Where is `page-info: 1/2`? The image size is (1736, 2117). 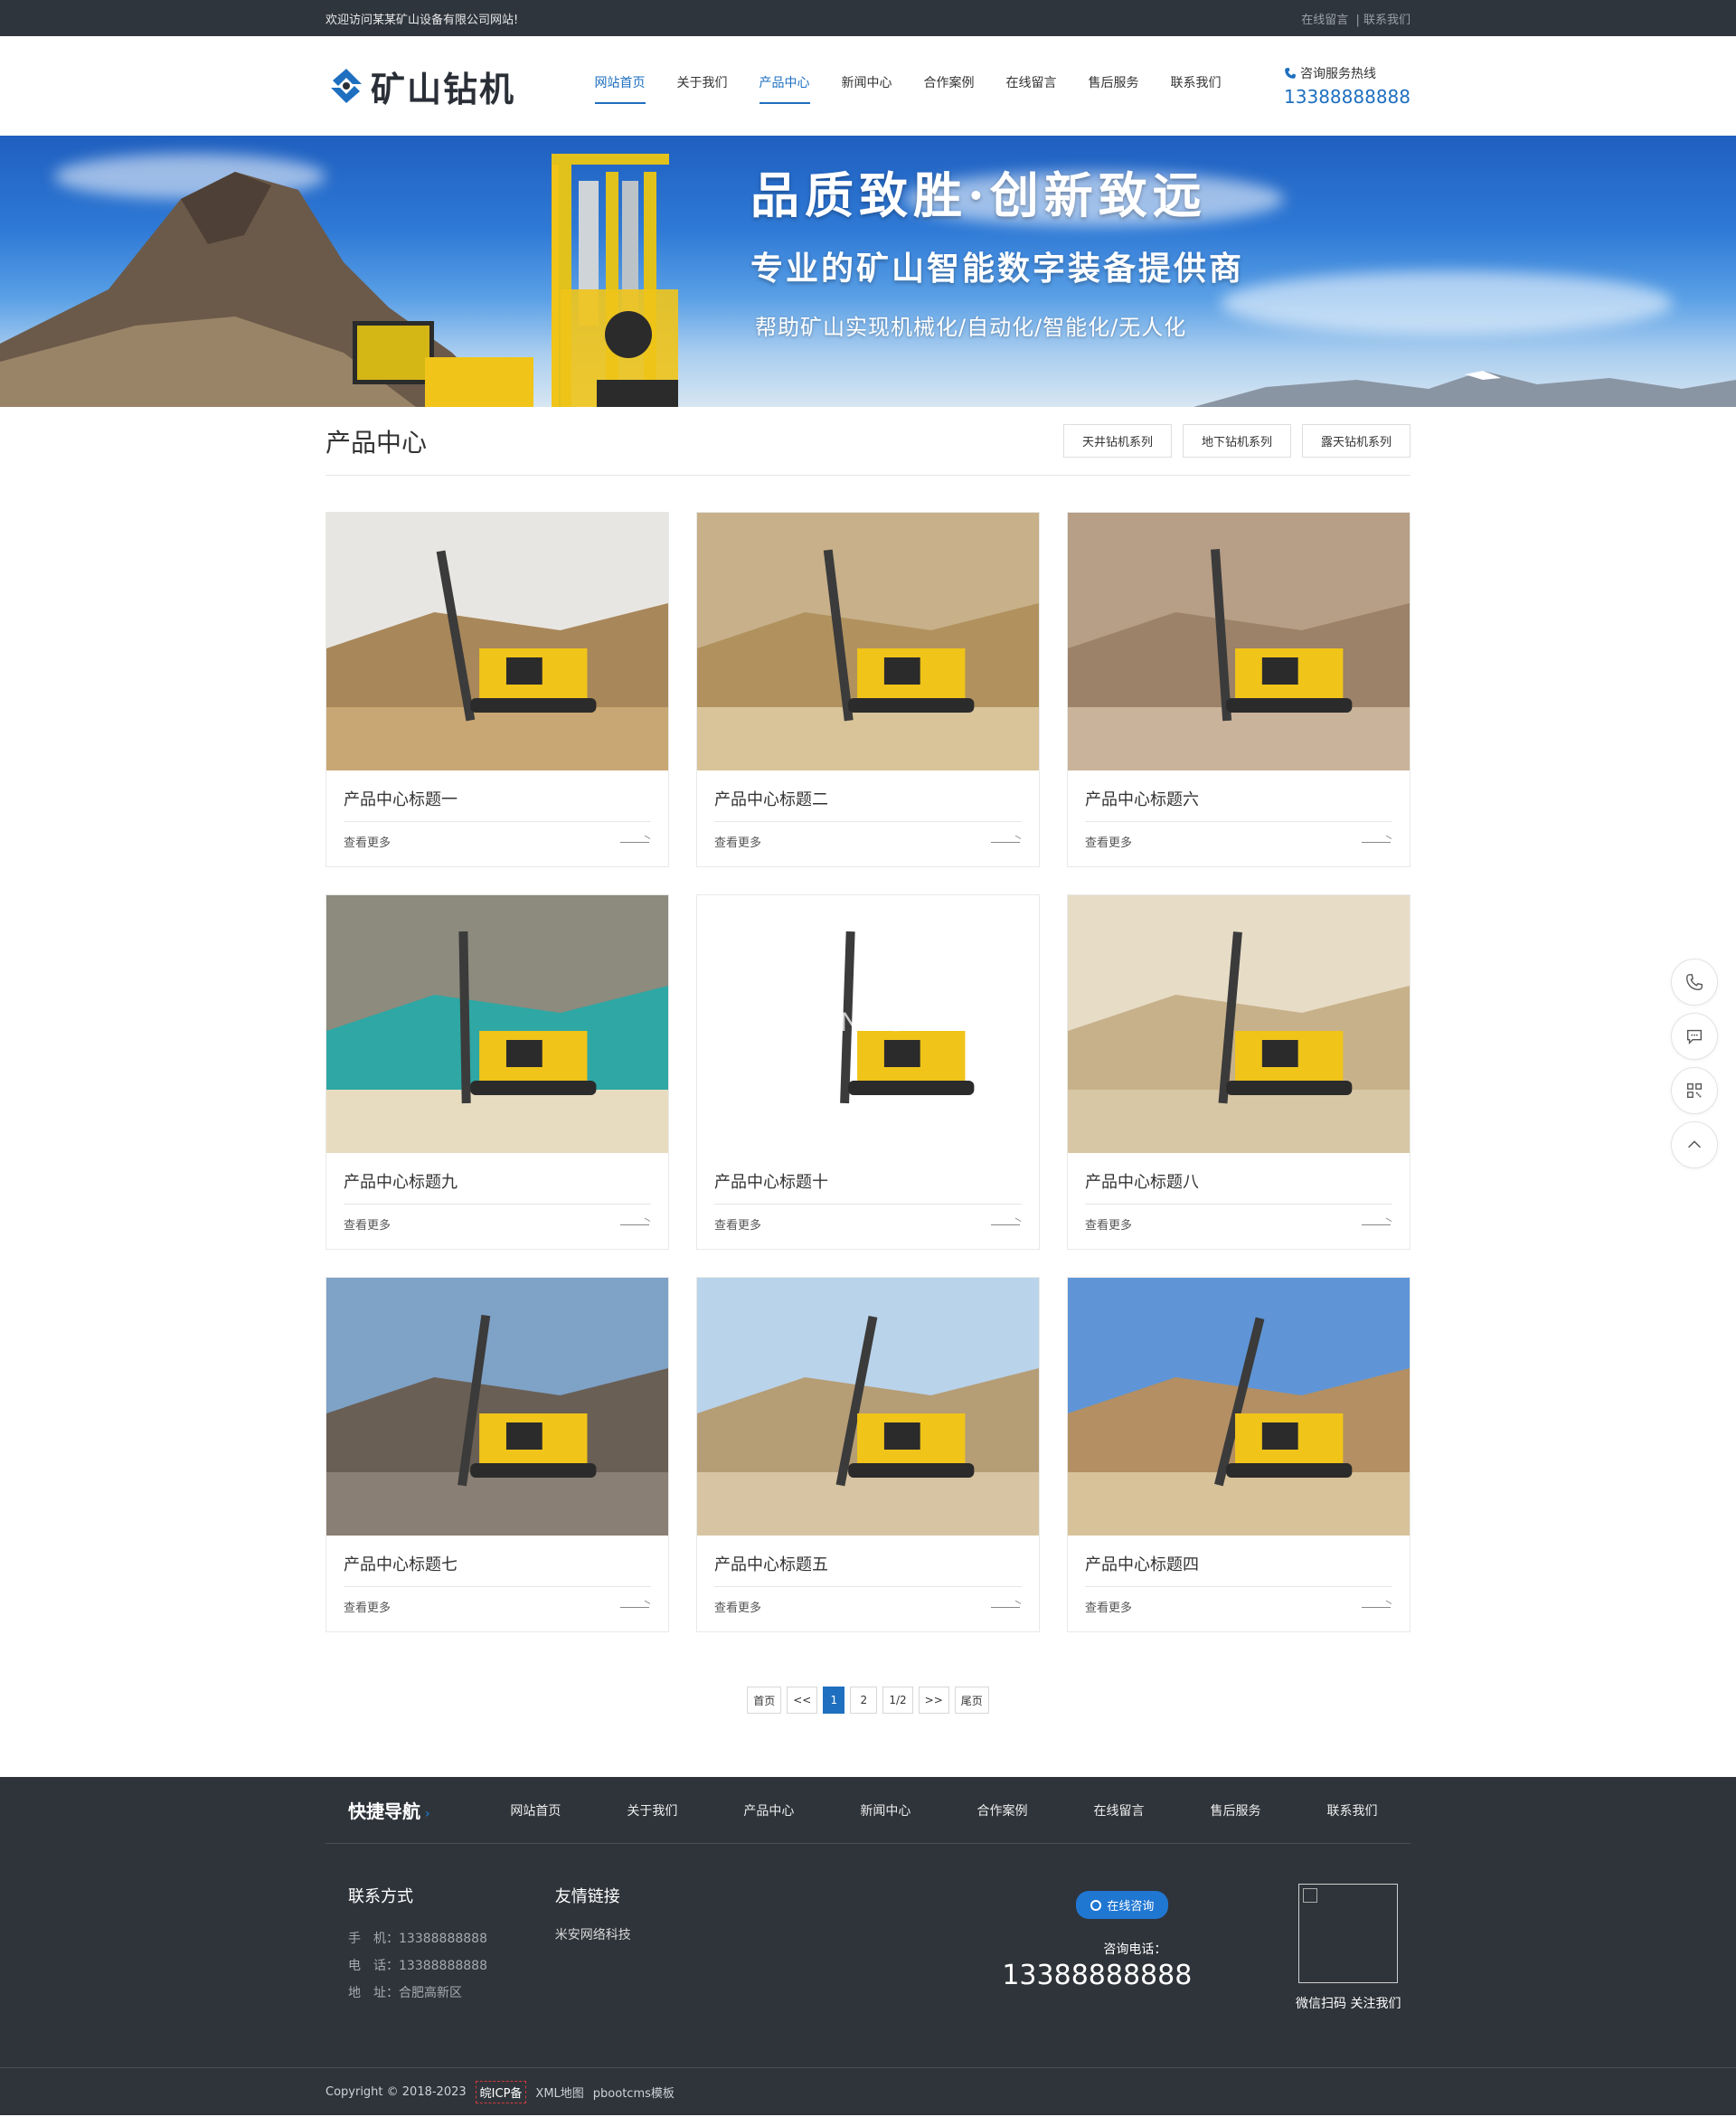 page-info: 1/2 is located at coordinates (898, 1700).